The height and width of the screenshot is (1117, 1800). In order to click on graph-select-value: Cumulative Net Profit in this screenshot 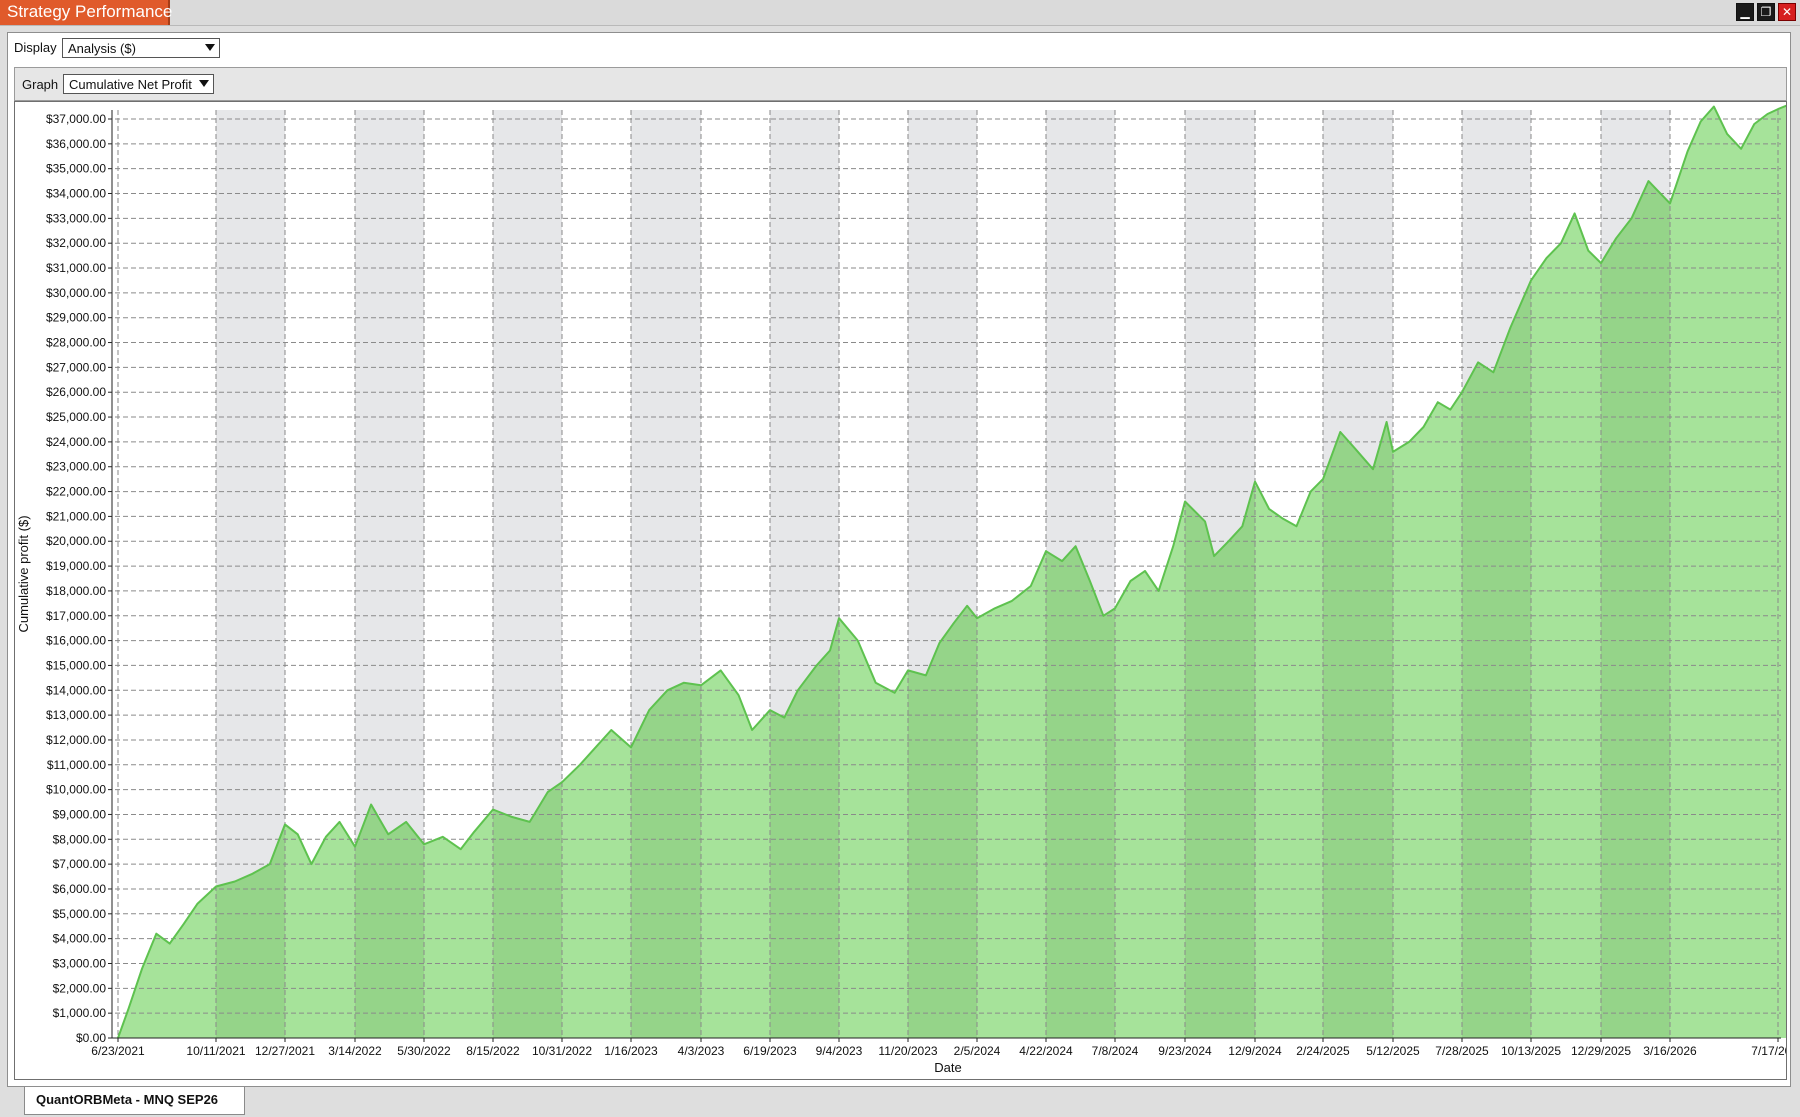, I will do `click(130, 84)`.